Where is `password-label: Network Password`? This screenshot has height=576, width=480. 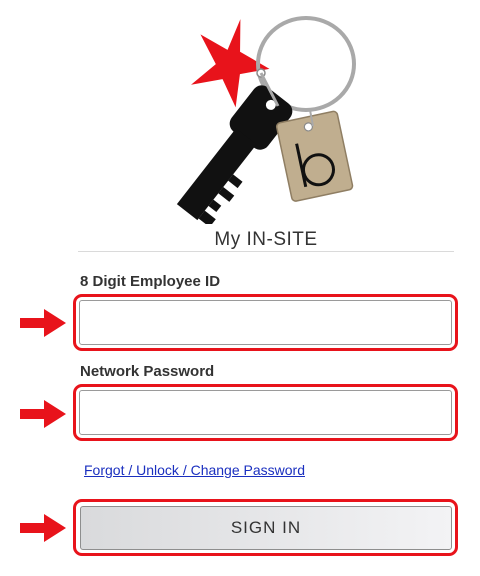
password-label: Network Password is located at coordinates (147, 371).